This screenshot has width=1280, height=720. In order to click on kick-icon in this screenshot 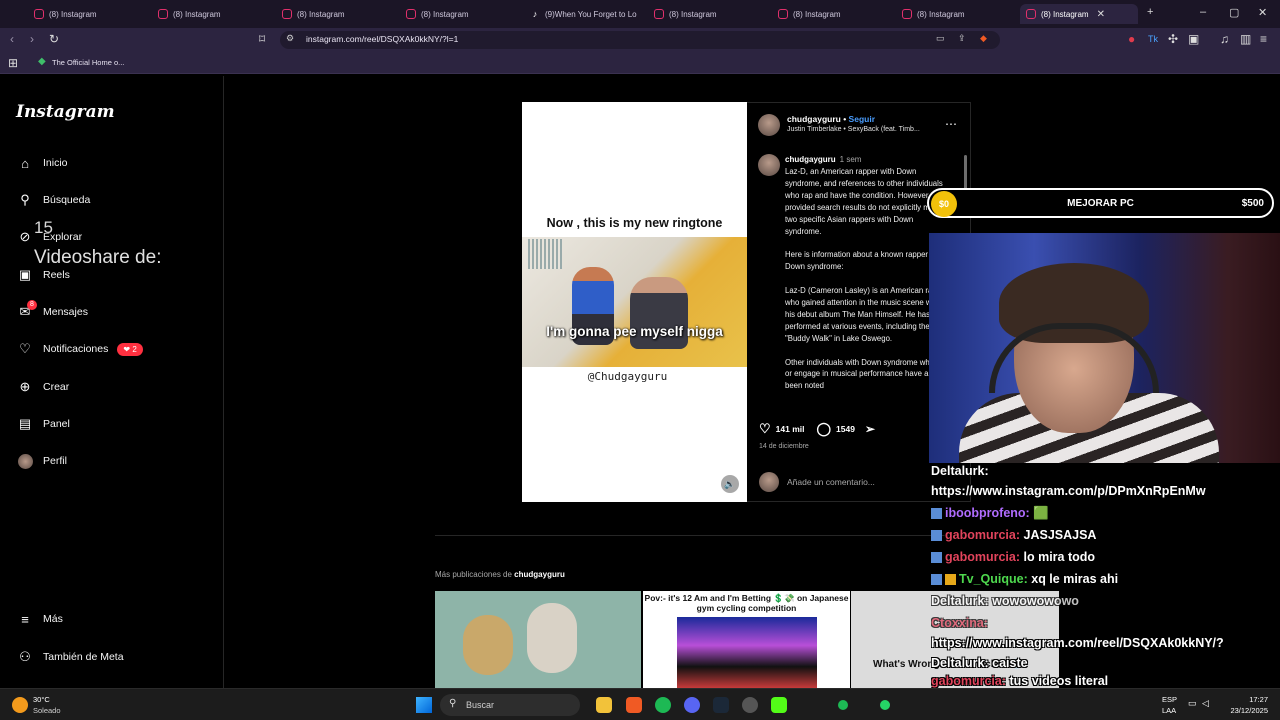, I will do `click(779, 705)`.